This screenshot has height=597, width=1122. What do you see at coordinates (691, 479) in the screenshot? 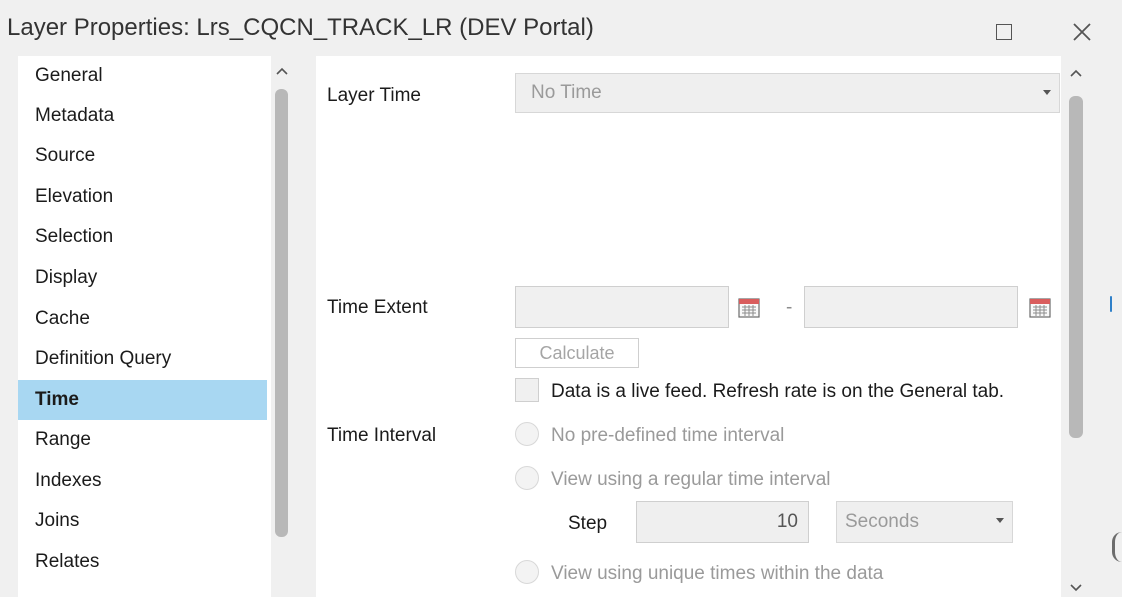
I see `regular-interval-label: View using a regular time interval` at bounding box center [691, 479].